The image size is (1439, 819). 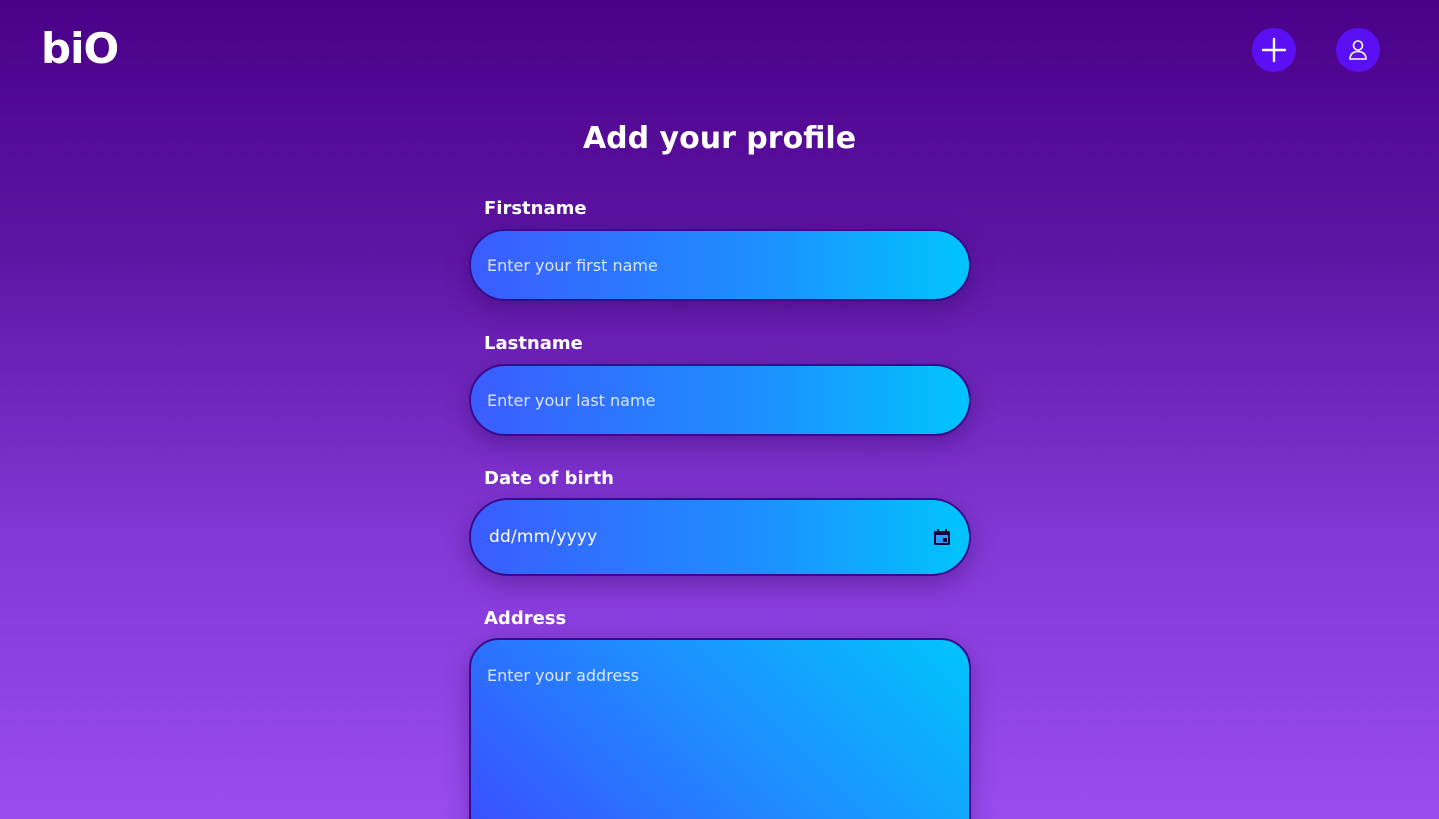 I want to click on add-button, so click(x=1274, y=50).